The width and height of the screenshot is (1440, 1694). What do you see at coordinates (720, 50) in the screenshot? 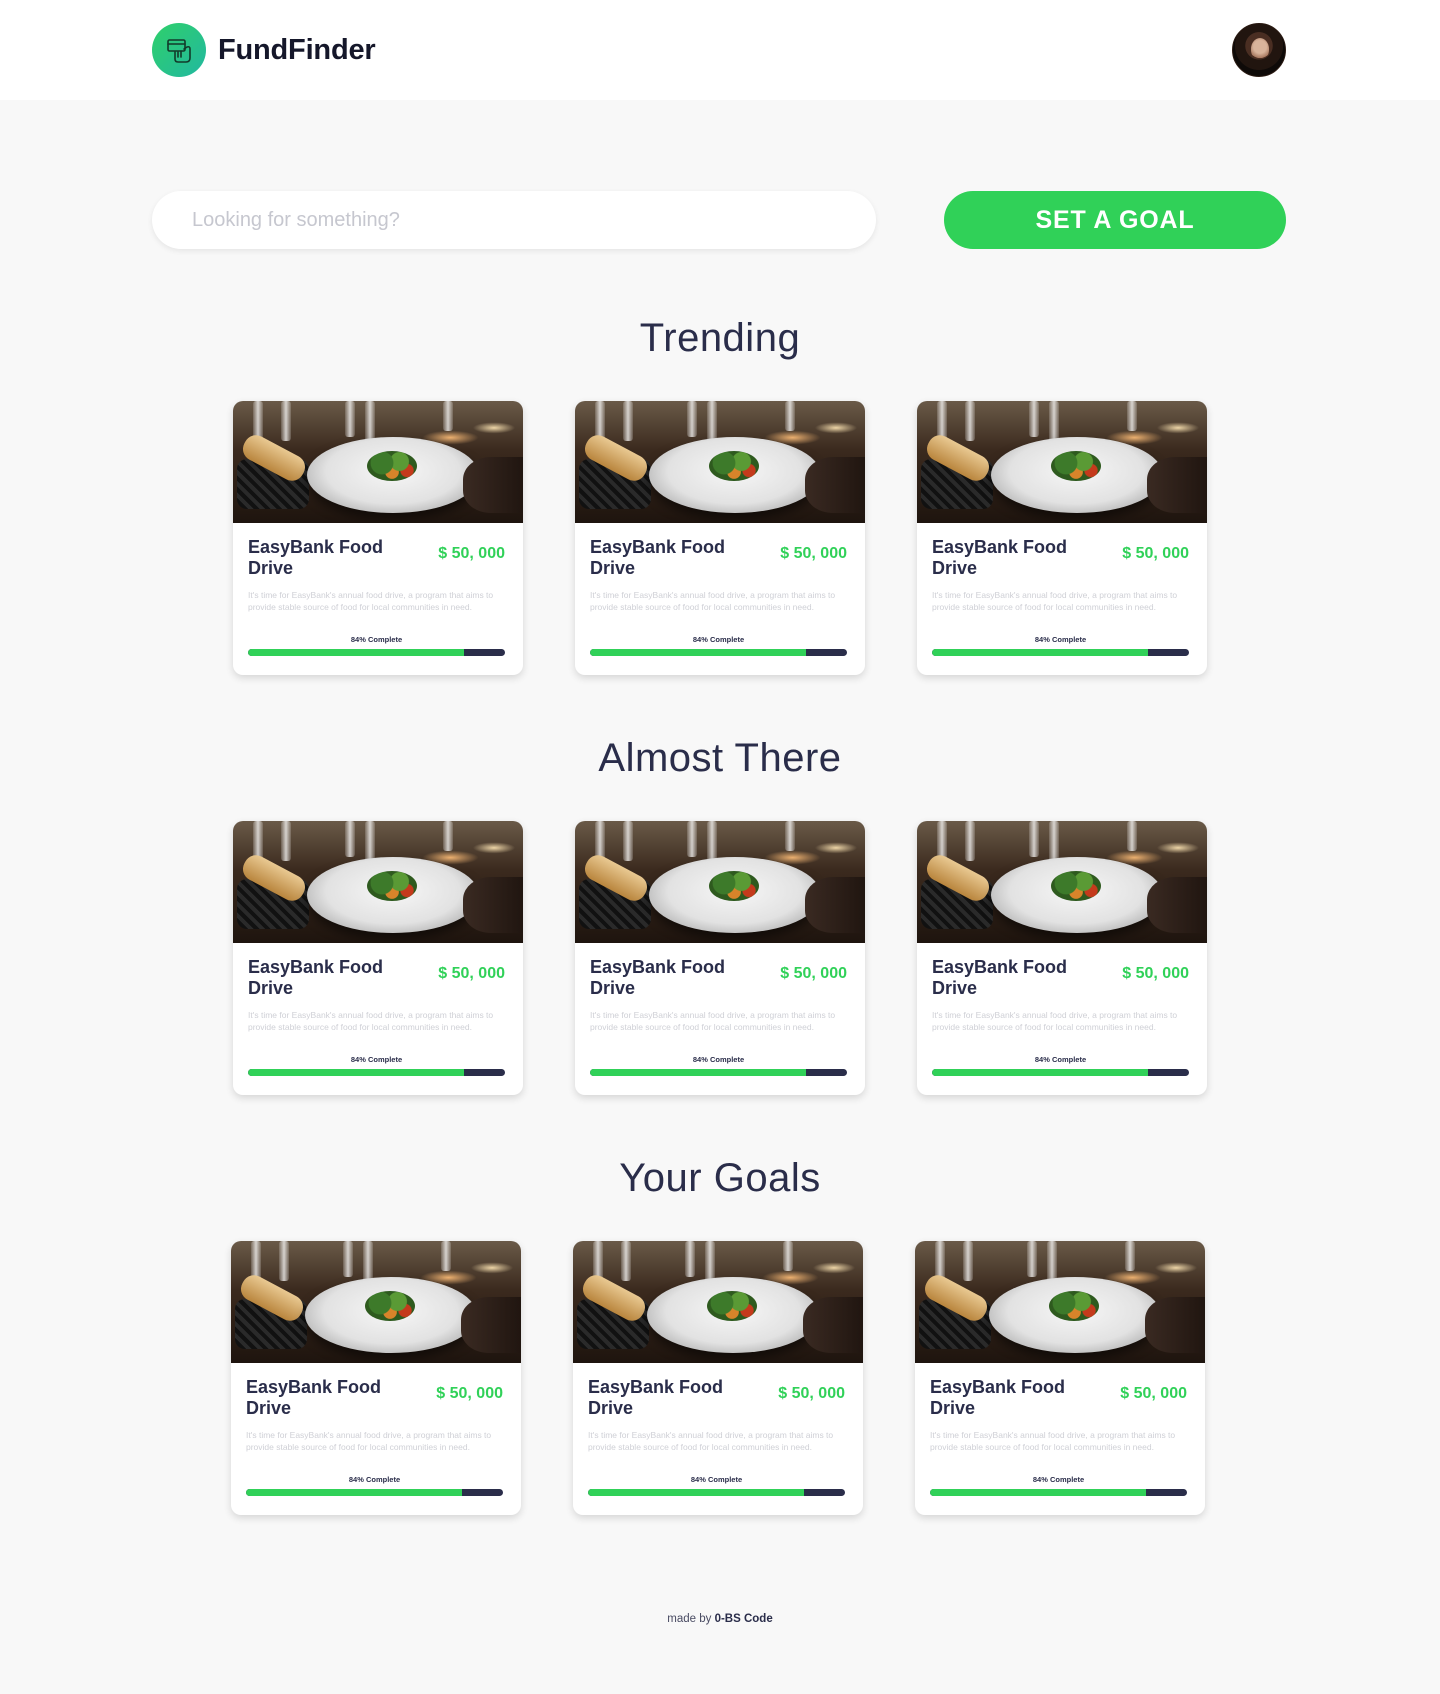
I see `top-header: FundFinder` at bounding box center [720, 50].